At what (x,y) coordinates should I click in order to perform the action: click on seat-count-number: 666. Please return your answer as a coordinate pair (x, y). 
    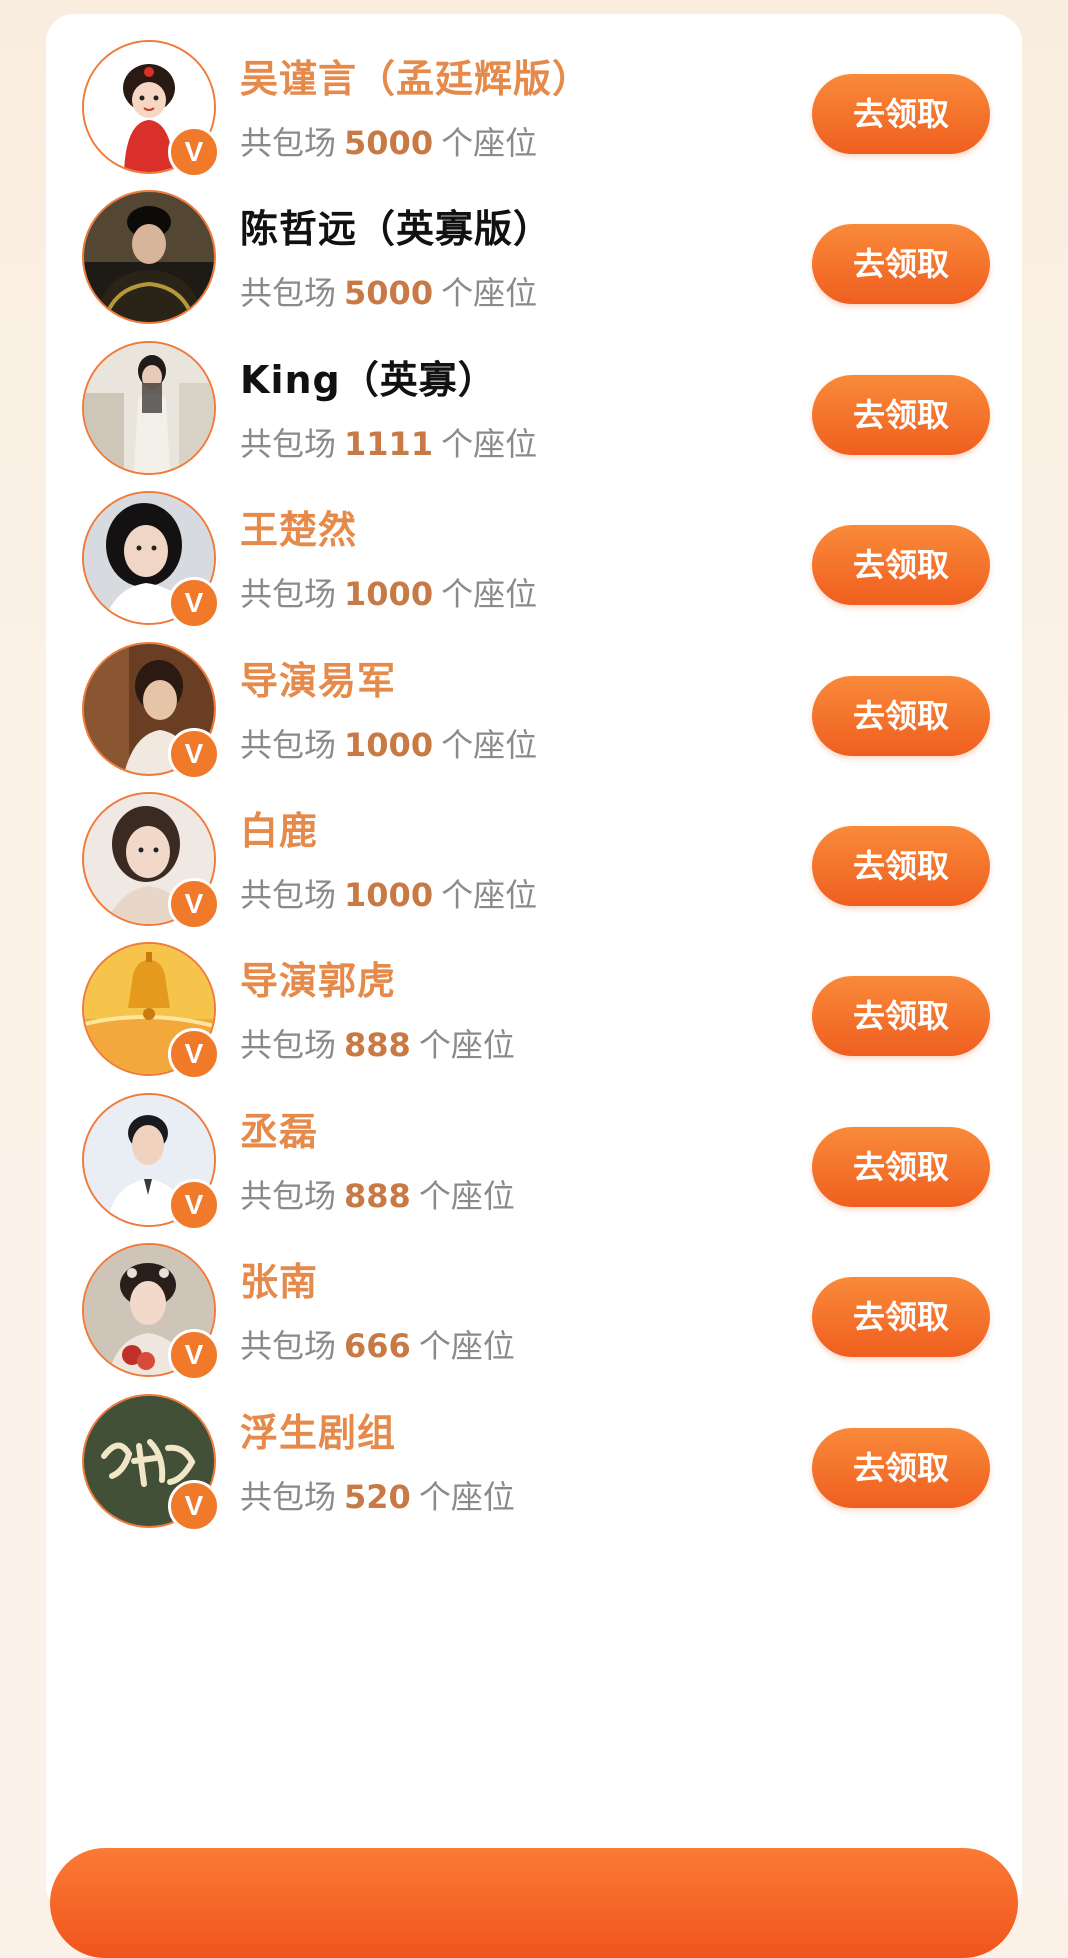
    Looking at the image, I should click on (377, 1346).